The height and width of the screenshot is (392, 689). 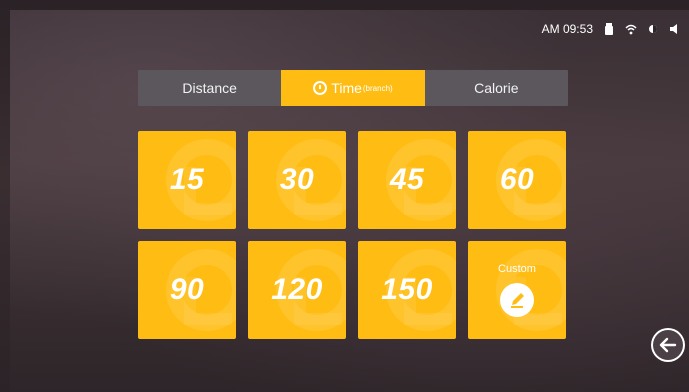 What do you see at coordinates (631, 29) in the screenshot?
I see `wifi-icon` at bounding box center [631, 29].